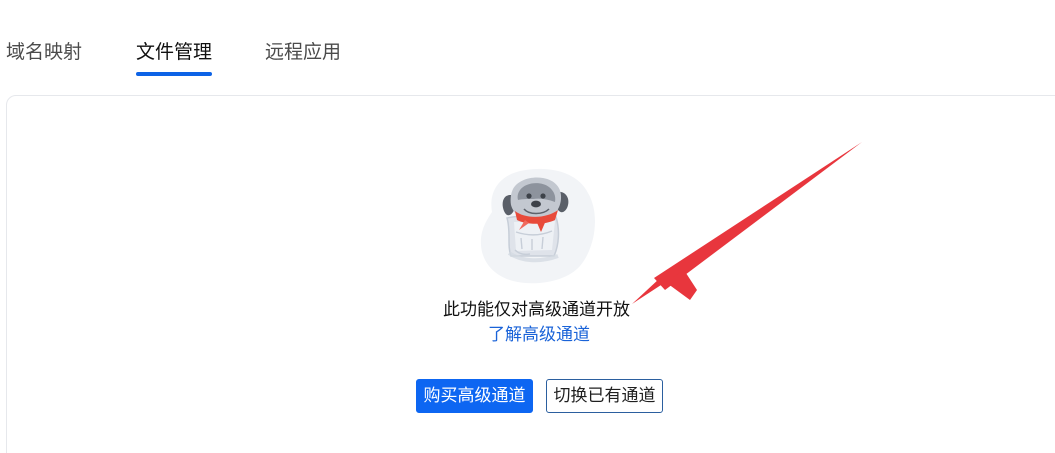 This screenshot has height=453, width=1055. I want to click on tab-label: 域名映射, so click(44, 52).